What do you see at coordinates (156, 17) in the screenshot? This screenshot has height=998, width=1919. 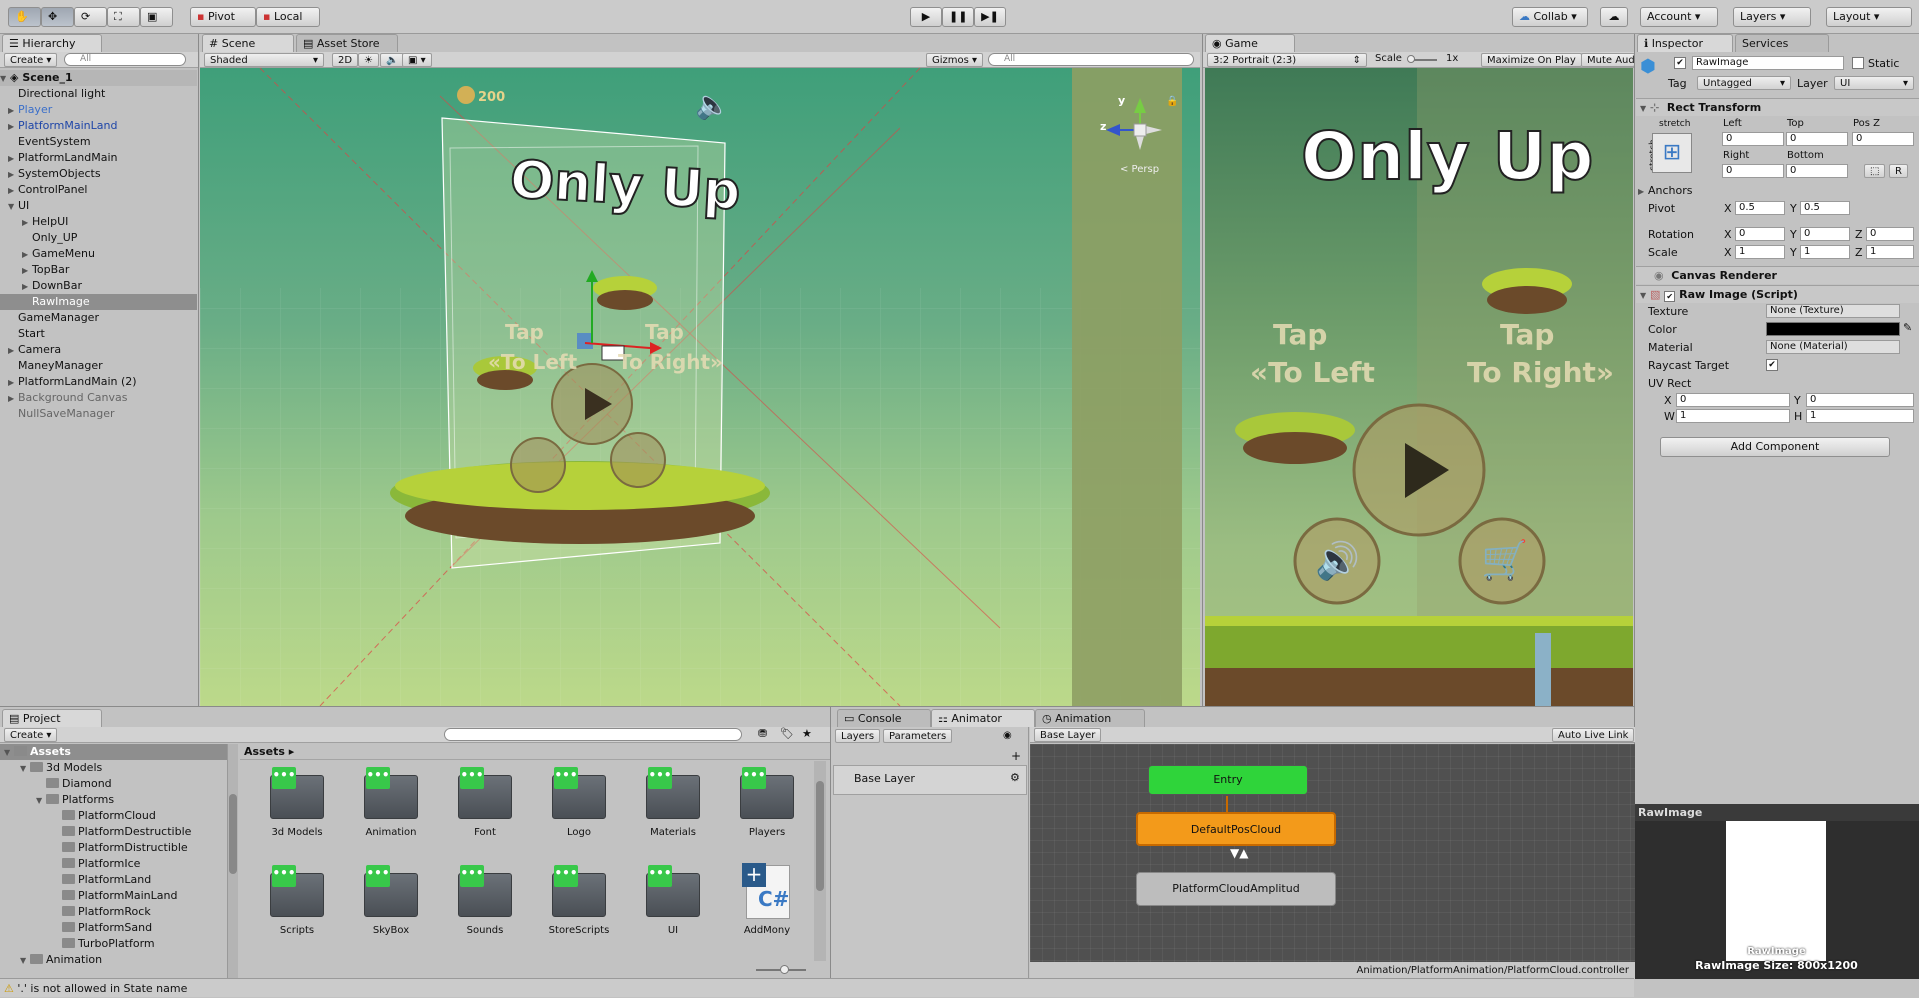 I see `rect-tool-button: ▣` at bounding box center [156, 17].